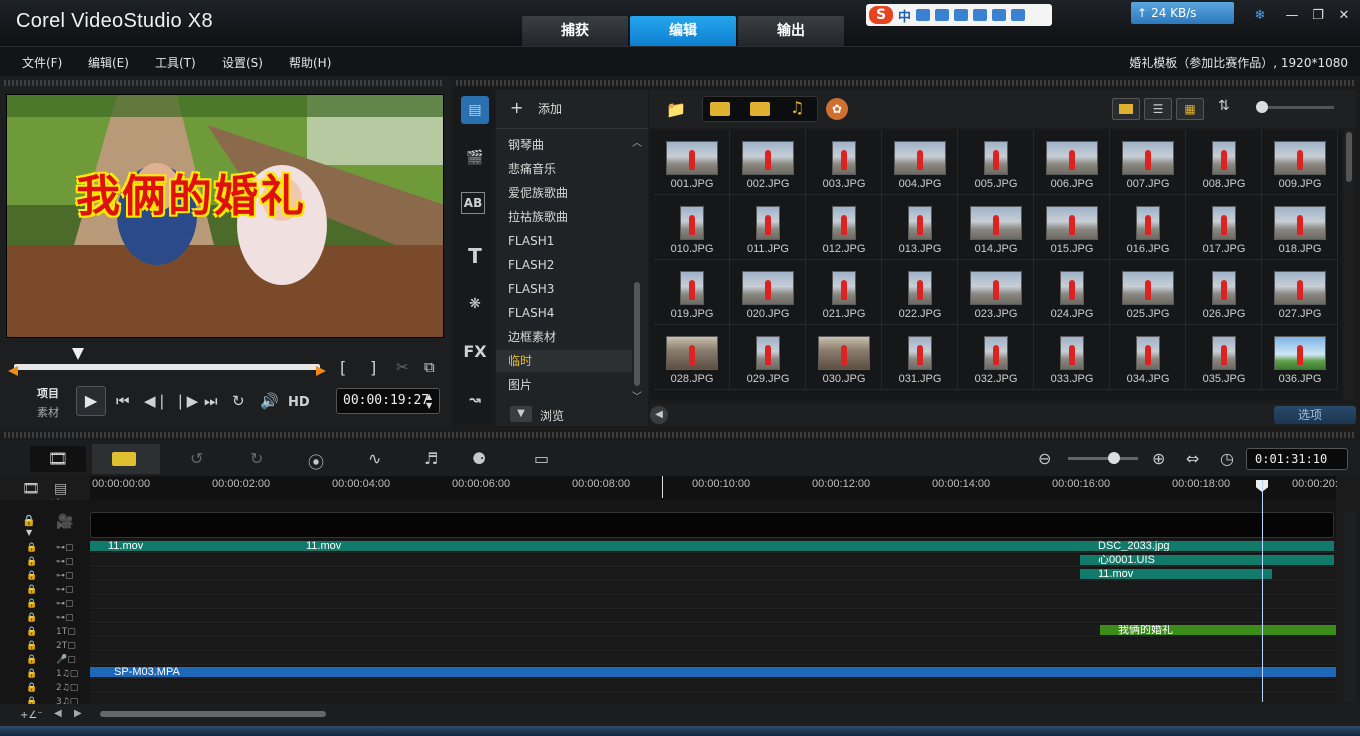  What do you see at coordinates (1207, 560) in the screenshot?
I see `clip-overlay-decoration: 心0001.UIS` at bounding box center [1207, 560].